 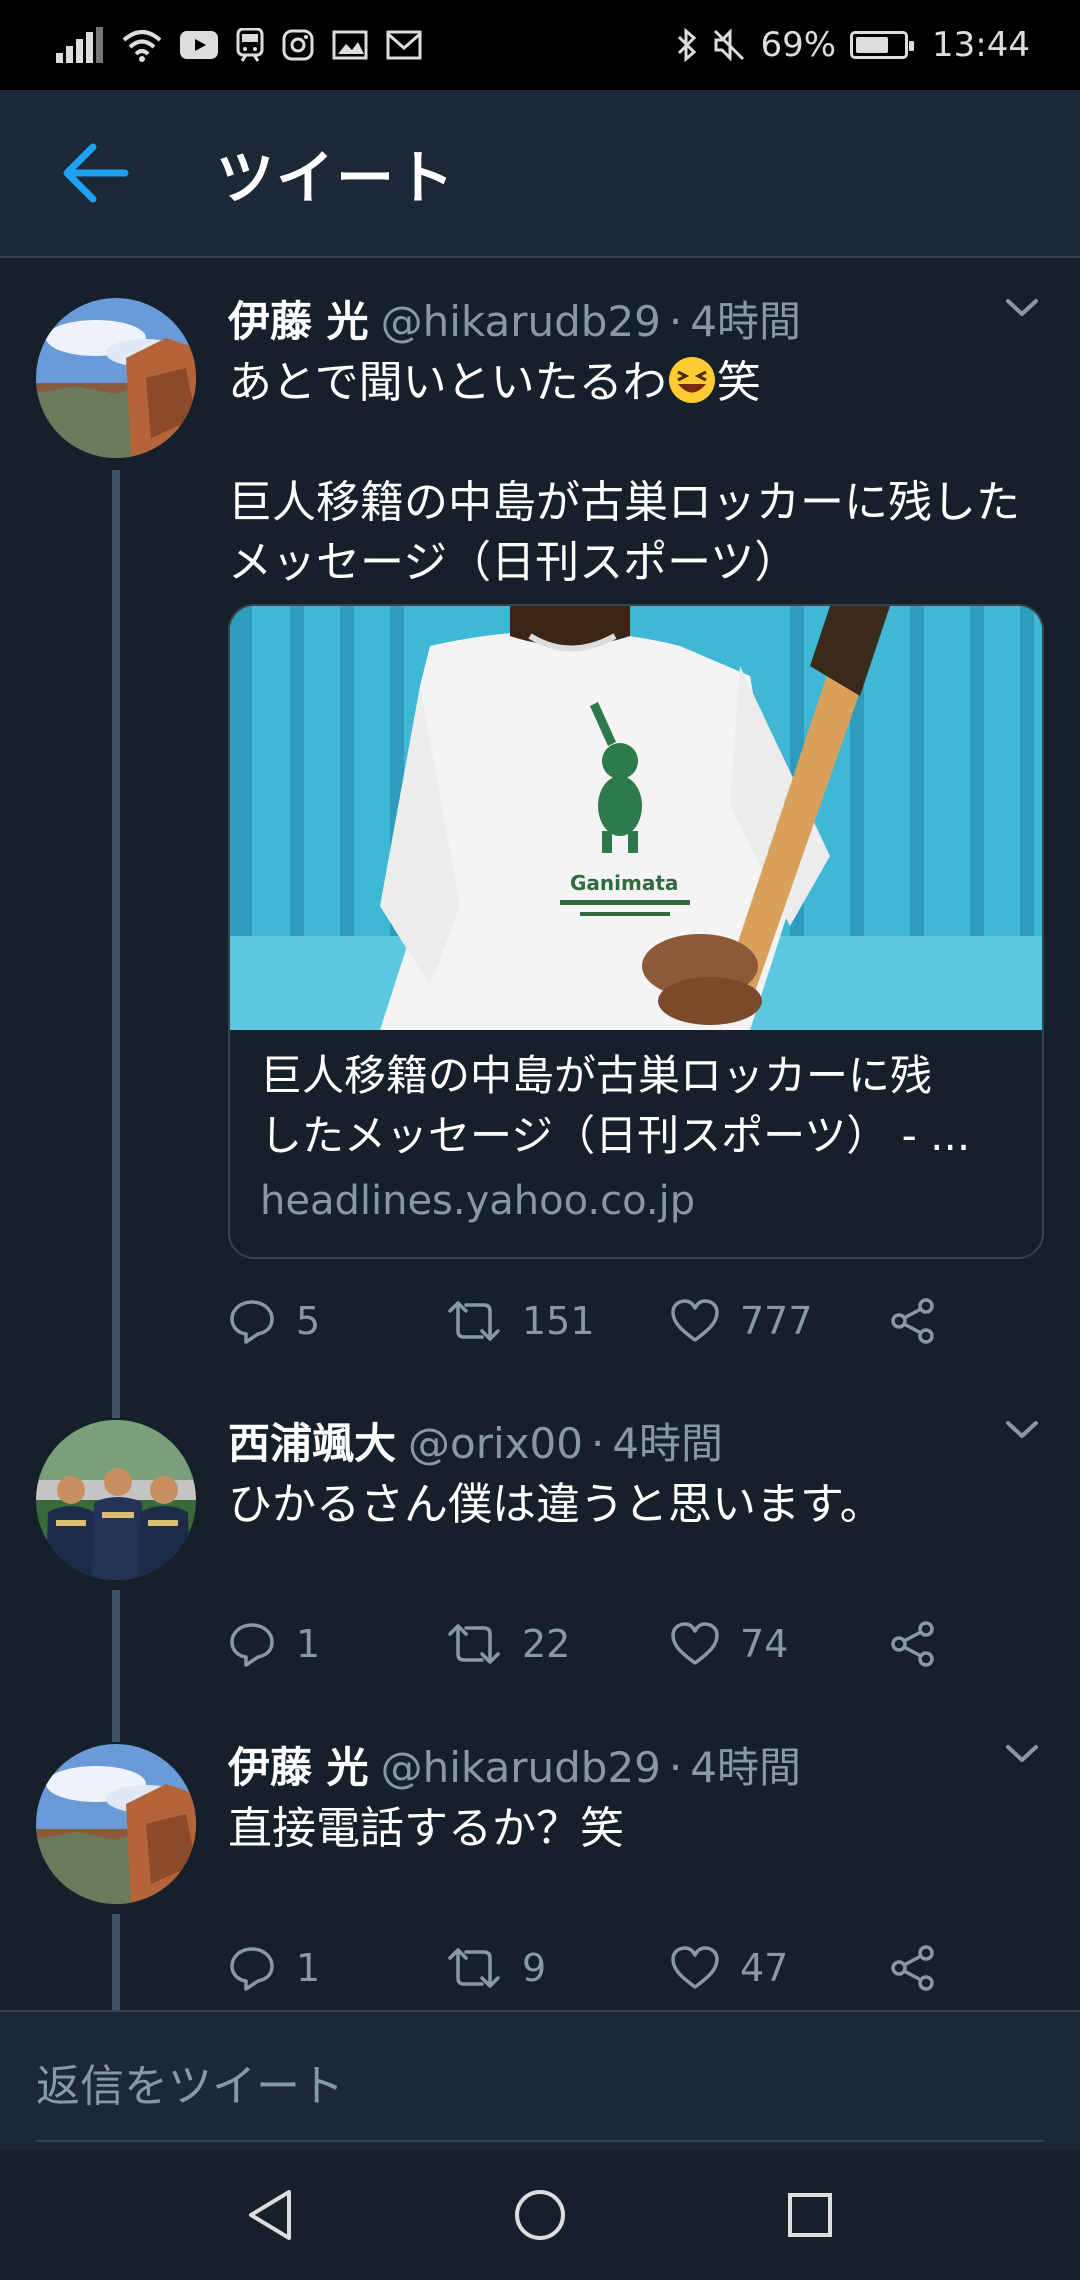 What do you see at coordinates (404, 45) in the screenshot?
I see `mail-icon` at bounding box center [404, 45].